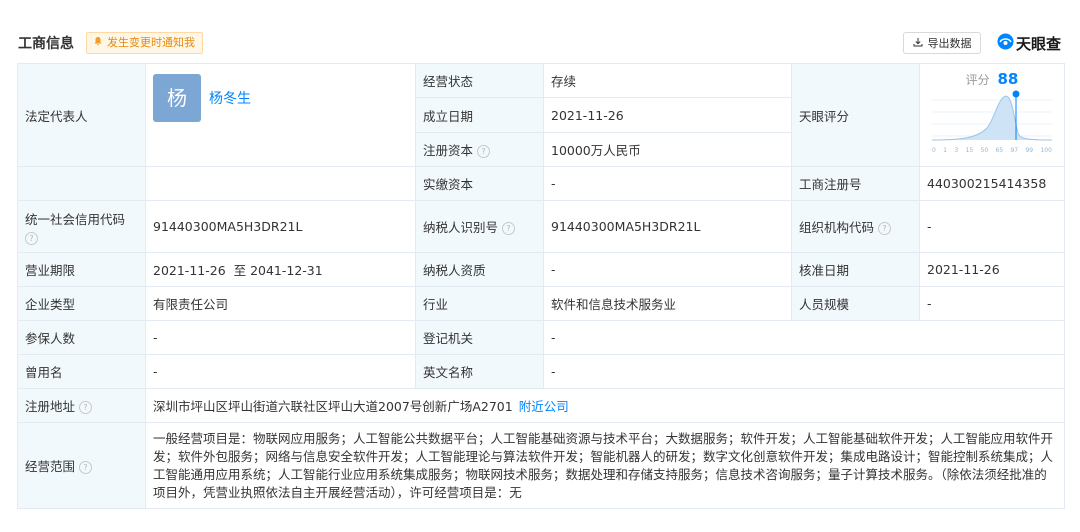 This screenshot has width=1080, height=532. What do you see at coordinates (605, 405) in the screenshot?
I see `address-cell: 深圳市坪山区坪山街道六联社区坪山大道2007号创新广场A2701 附近公司` at bounding box center [605, 405].